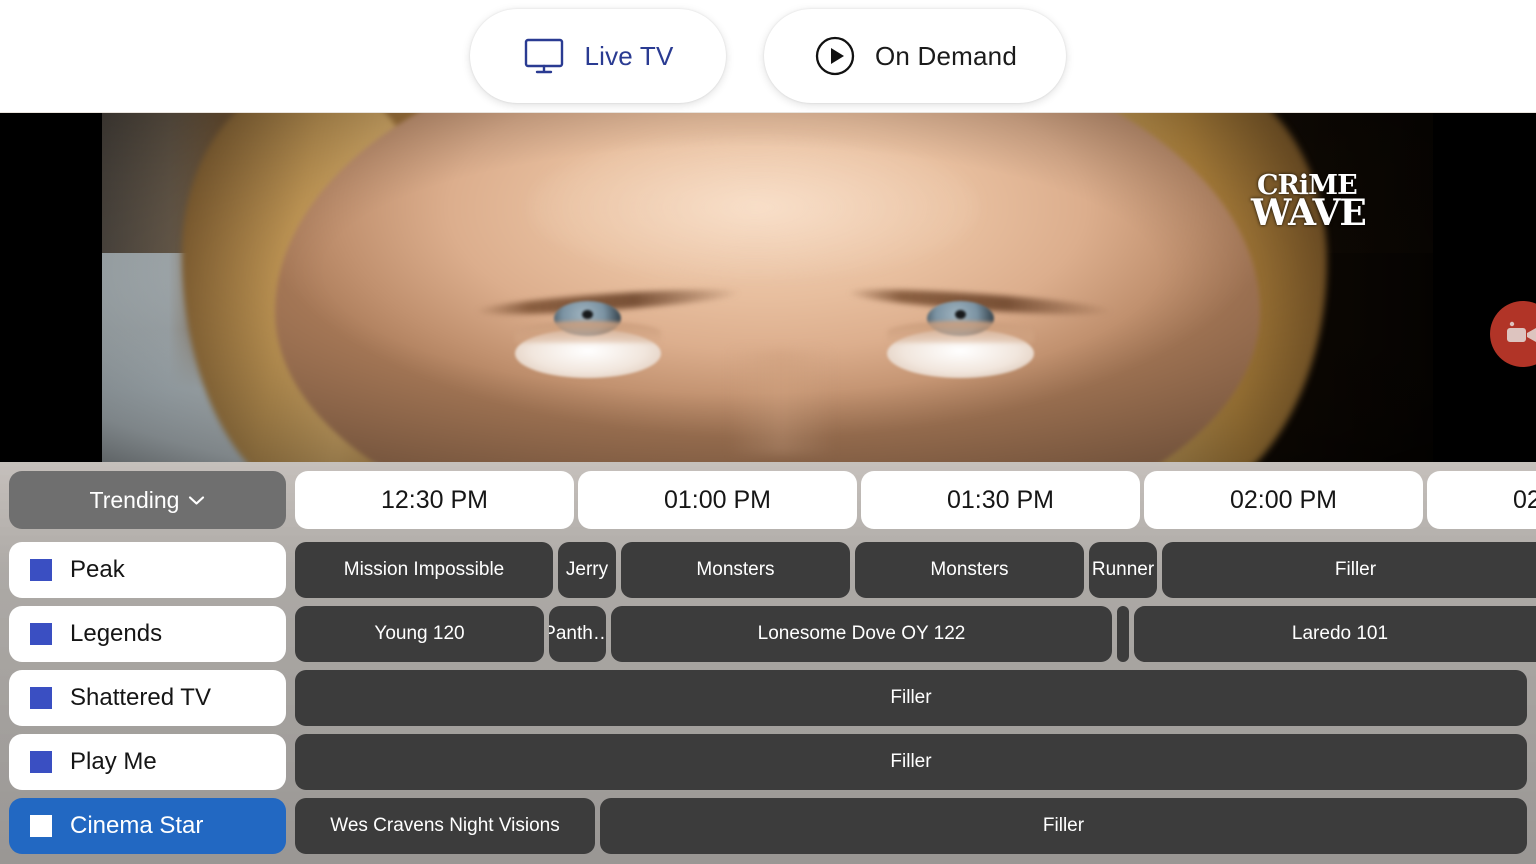 The height and width of the screenshot is (864, 1536). I want to click on program-cell: Laredo 101, so click(1335, 634).